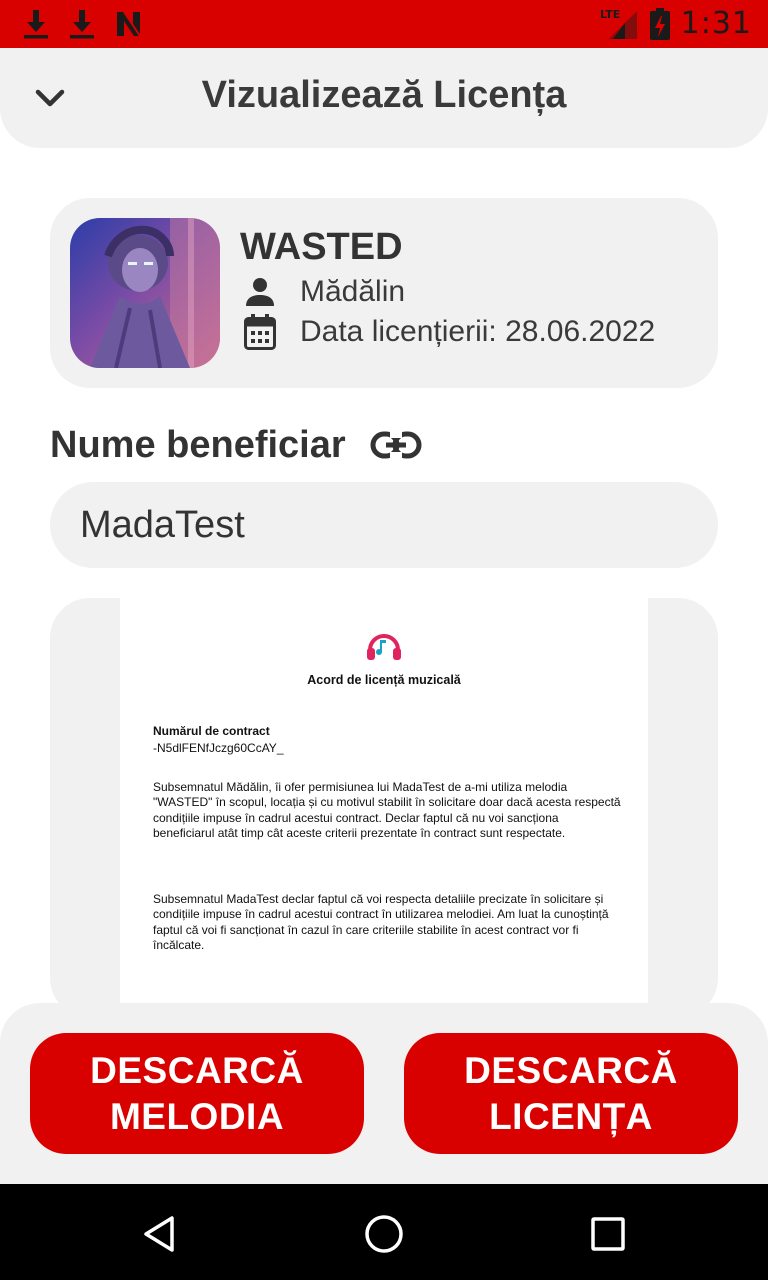 The height and width of the screenshot is (1280, 768). What do you see at coordinates (384, 95) in the screenshot?
I see `page-title: Vizualizează Licența` at bounding box center [384, 95].